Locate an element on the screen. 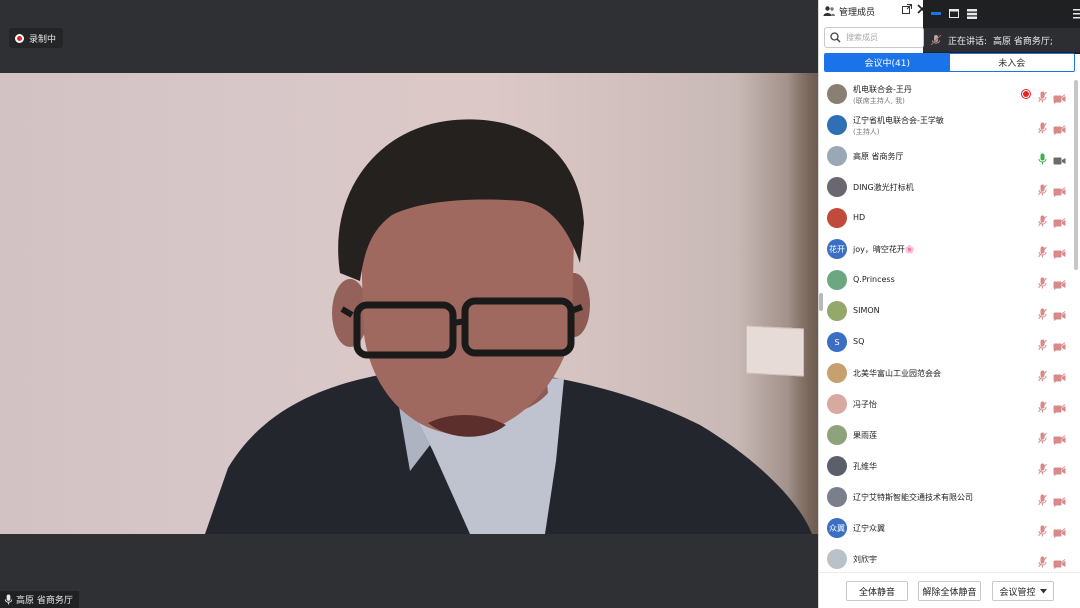 Image resolution: width=1080 pixels, height=608 pixels. participant-name: 北美华富山工业园范会会 is located at coordinates (897, 373).